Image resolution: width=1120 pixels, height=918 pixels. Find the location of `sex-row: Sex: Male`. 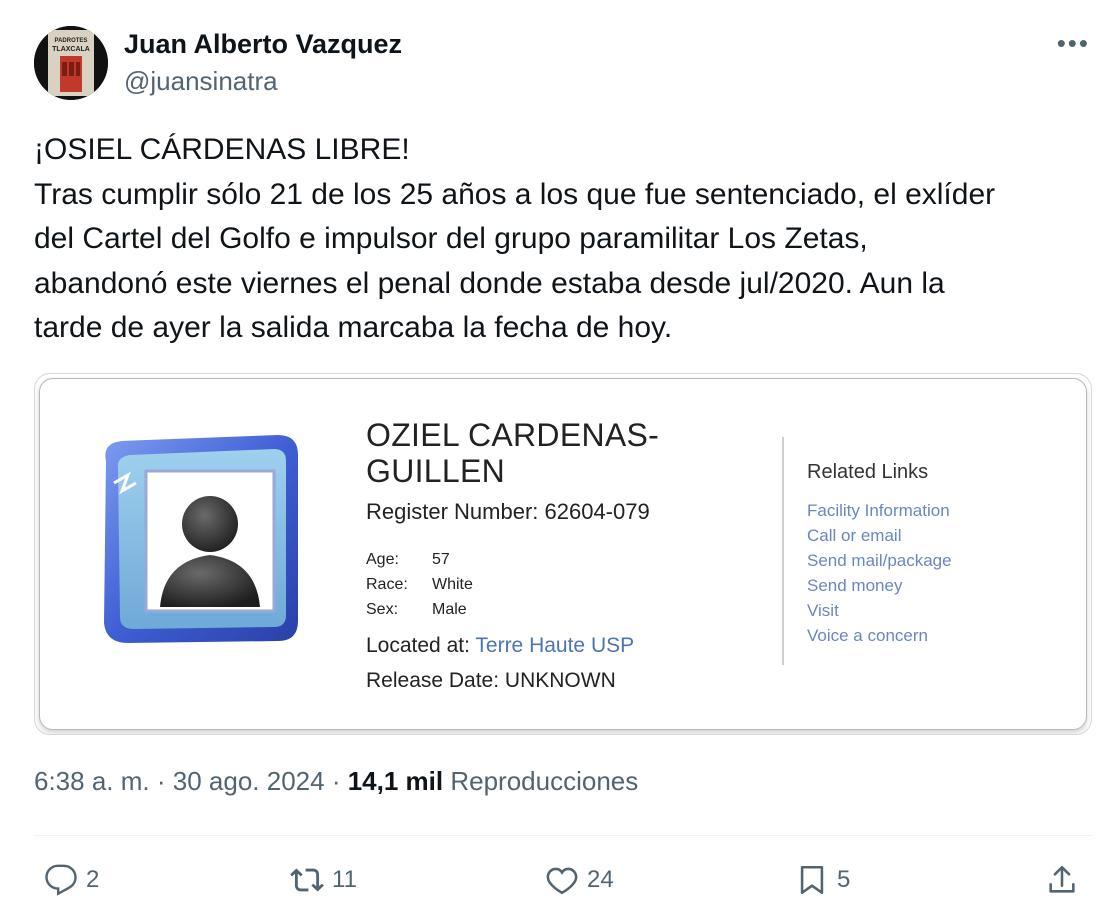

sex-row: Sex: Male is located at coordinates (419, 609).